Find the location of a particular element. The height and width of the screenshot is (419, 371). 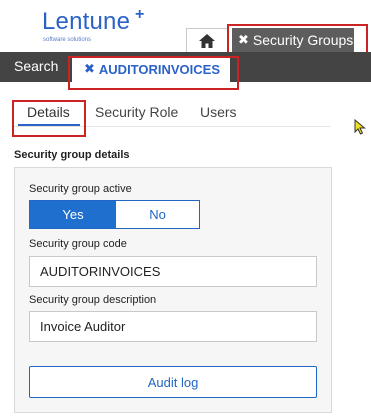

description-label: Security group description is located at coordinates (93, 300).